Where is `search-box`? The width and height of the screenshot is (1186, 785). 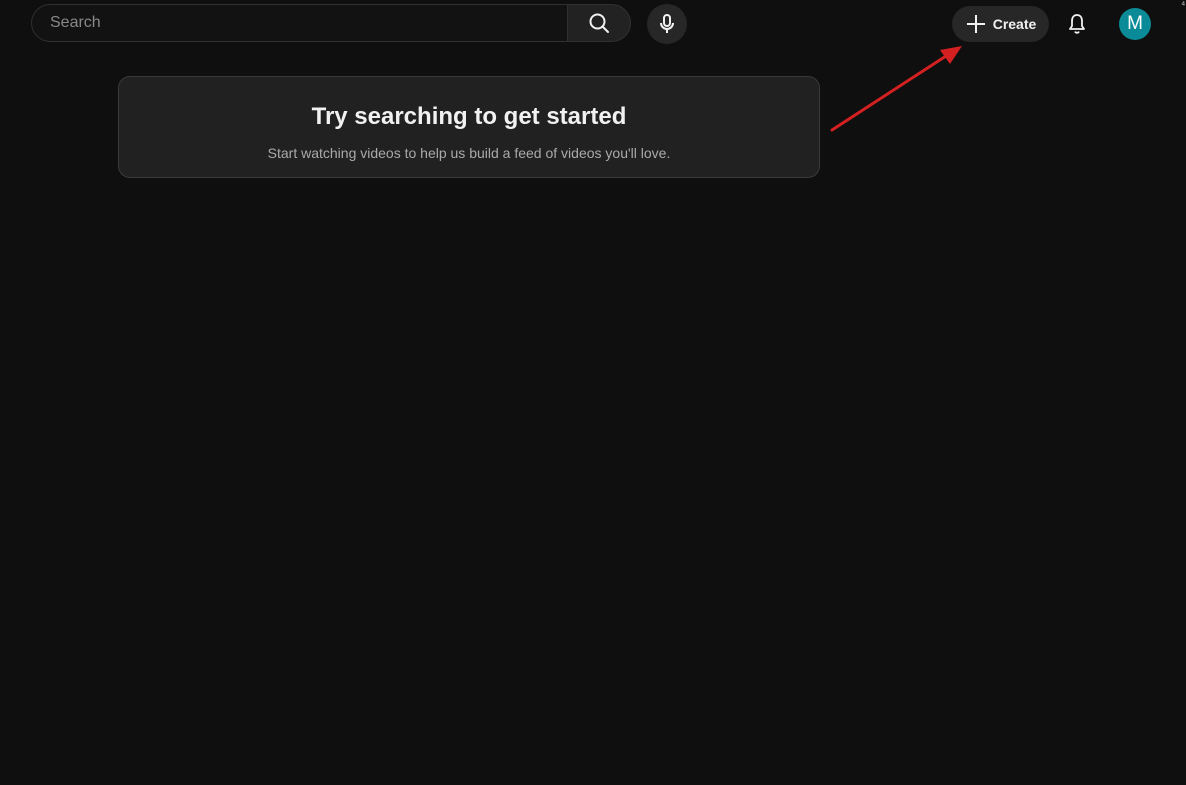 search-box is located at coordinates (299, 23).